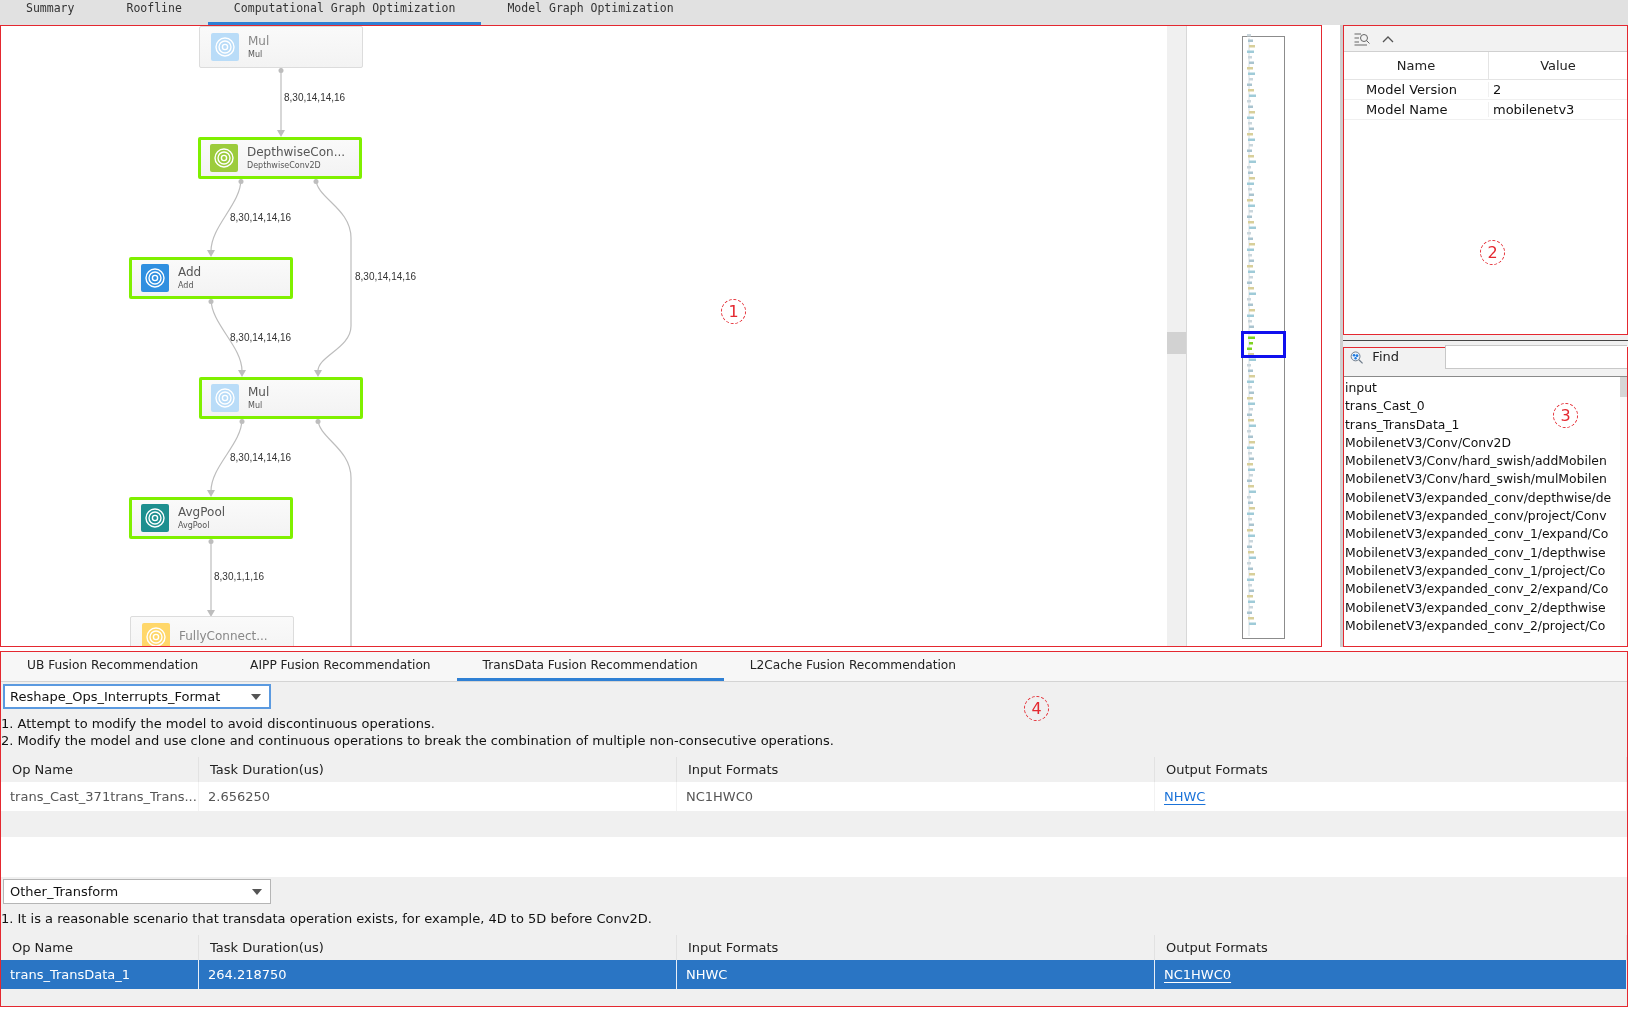 The image size is (1628, 1028). I want to click on note-text: 1. It is a reasonable scenario that transdata operation exists, for example, 4D to 5D before Conv2D., so click(327, 918).